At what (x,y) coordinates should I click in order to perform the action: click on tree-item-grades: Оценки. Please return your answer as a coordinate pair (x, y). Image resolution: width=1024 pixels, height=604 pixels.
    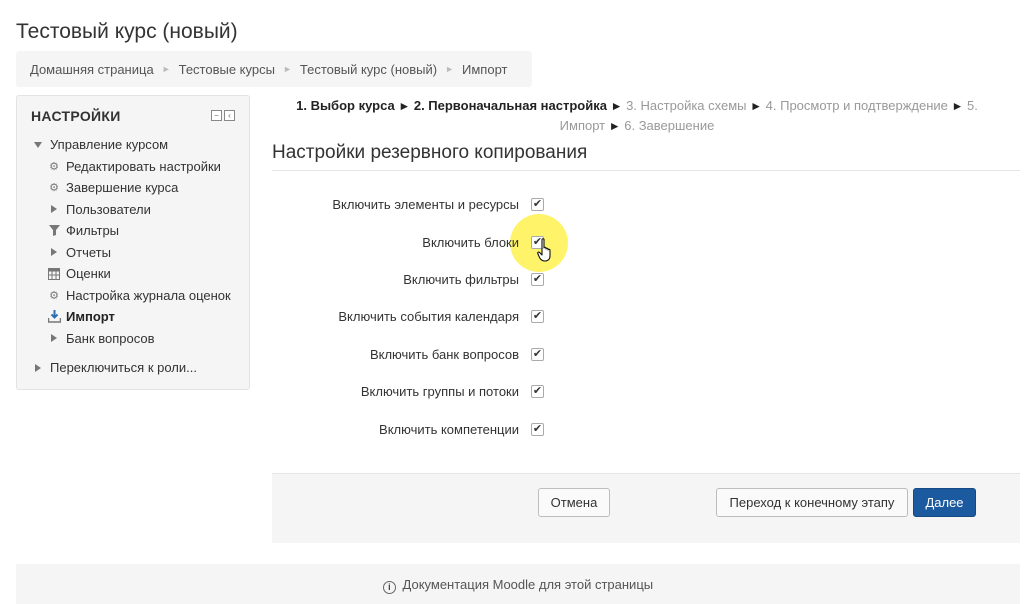
    Looking at the image, I should click on (133, 274).